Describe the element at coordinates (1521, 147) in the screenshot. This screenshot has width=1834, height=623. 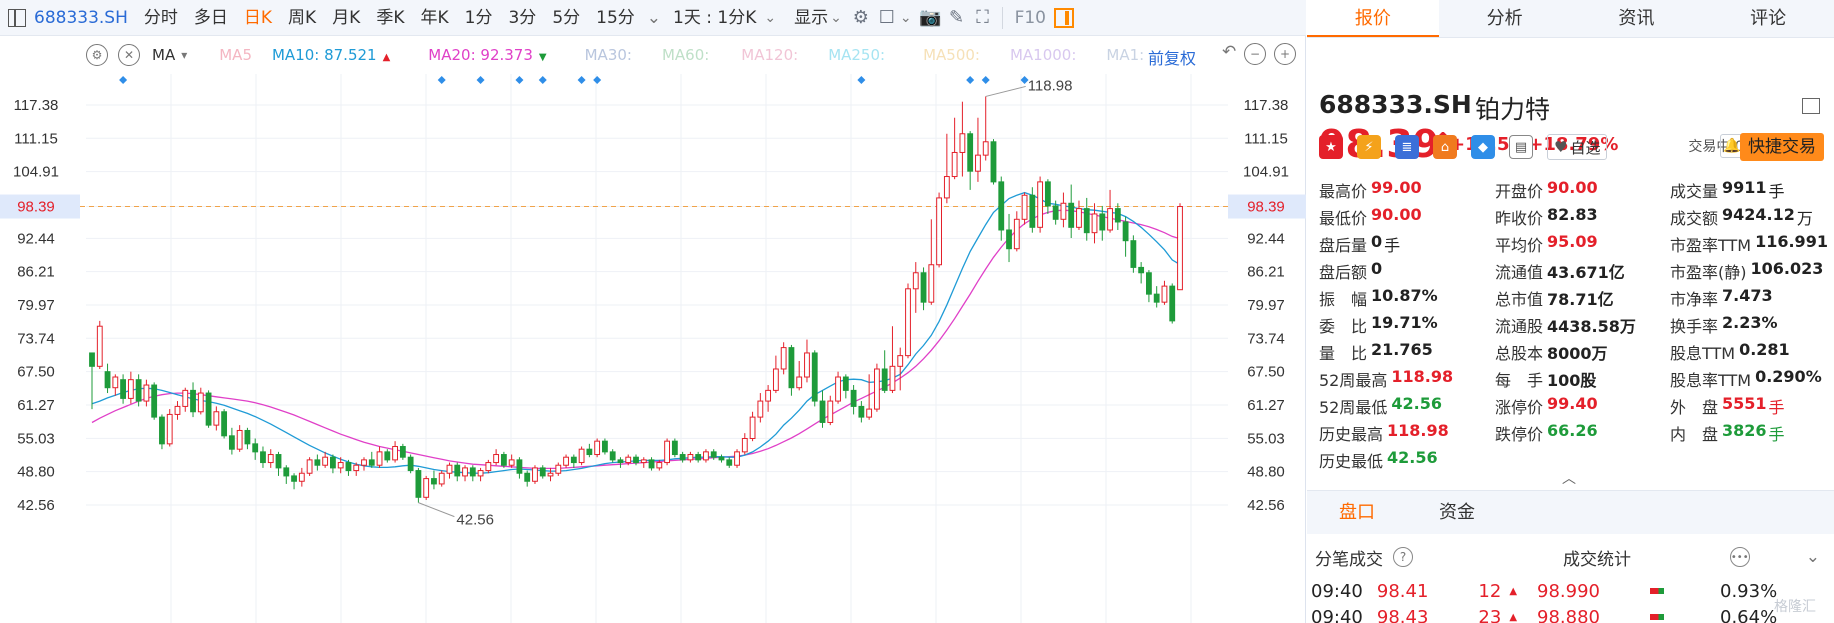
I see `document-icon: ▤` at that location.